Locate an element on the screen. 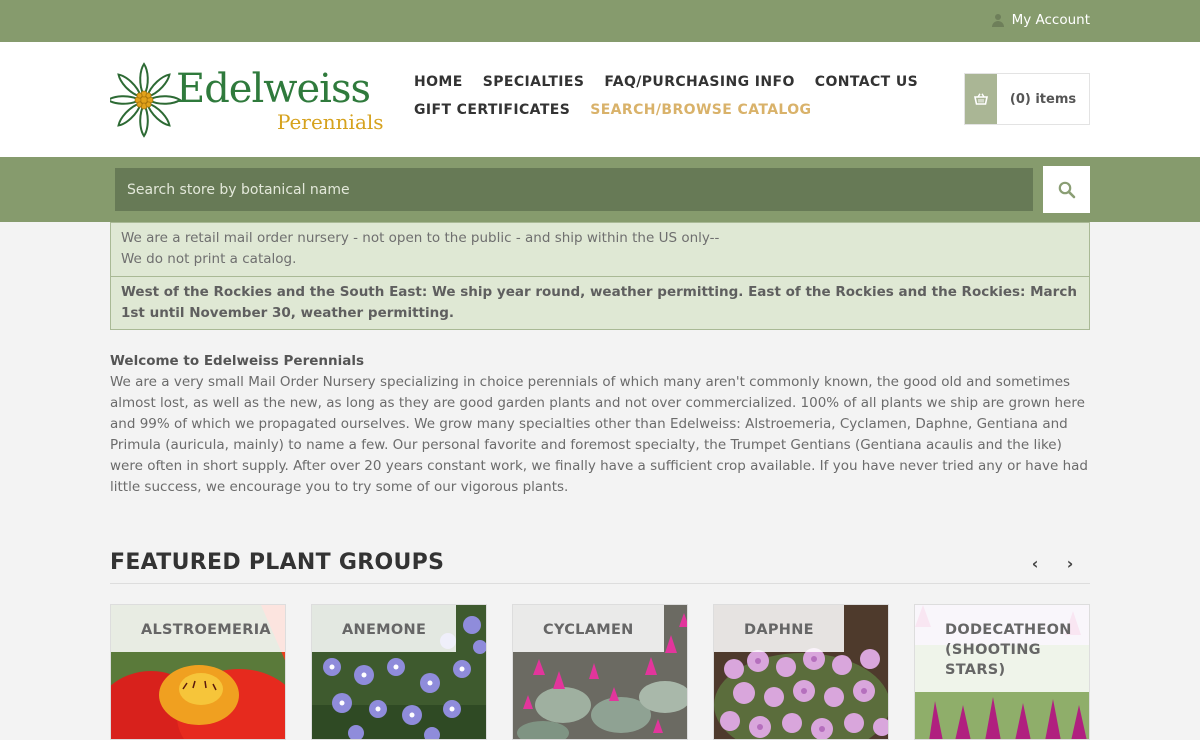  plant-group-card-alstroemeria: ALSTROEMERIA is located at coordinates (198, 672).